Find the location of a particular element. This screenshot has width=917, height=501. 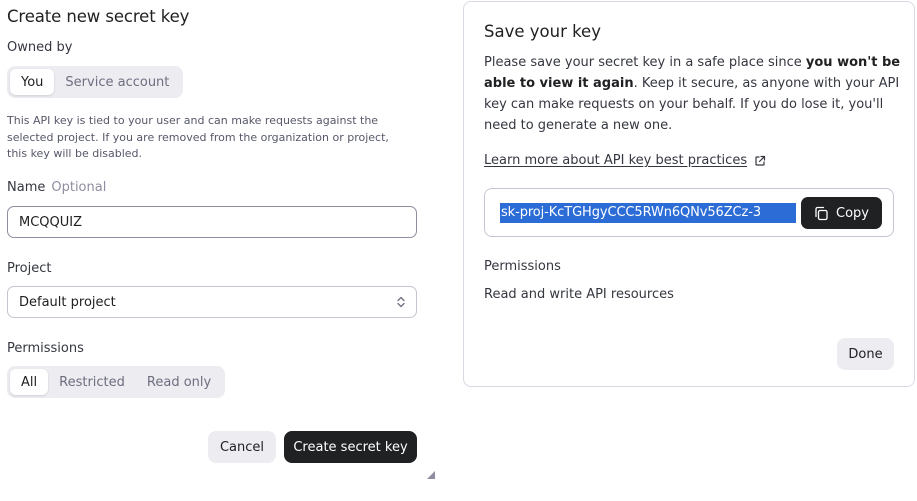

project-select-value: Default project is located at coordinates (67, 302).